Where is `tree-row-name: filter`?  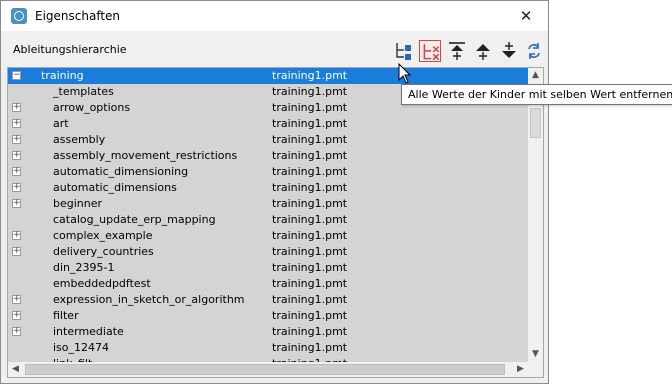 tree-row-name: filter is located at coordinates (66, 315).